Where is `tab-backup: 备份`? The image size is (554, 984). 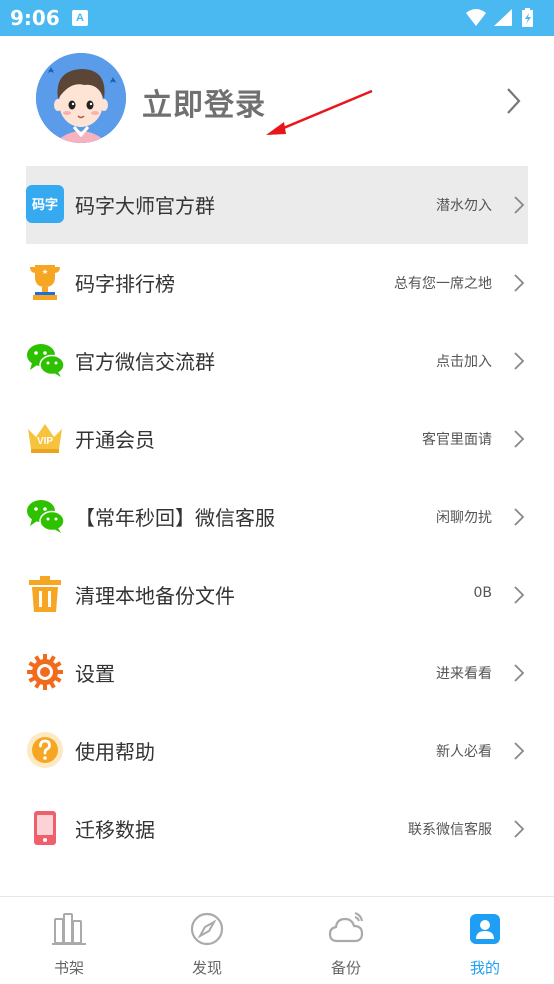 tab-backup: 备份 is located at coordinates (346, 940).